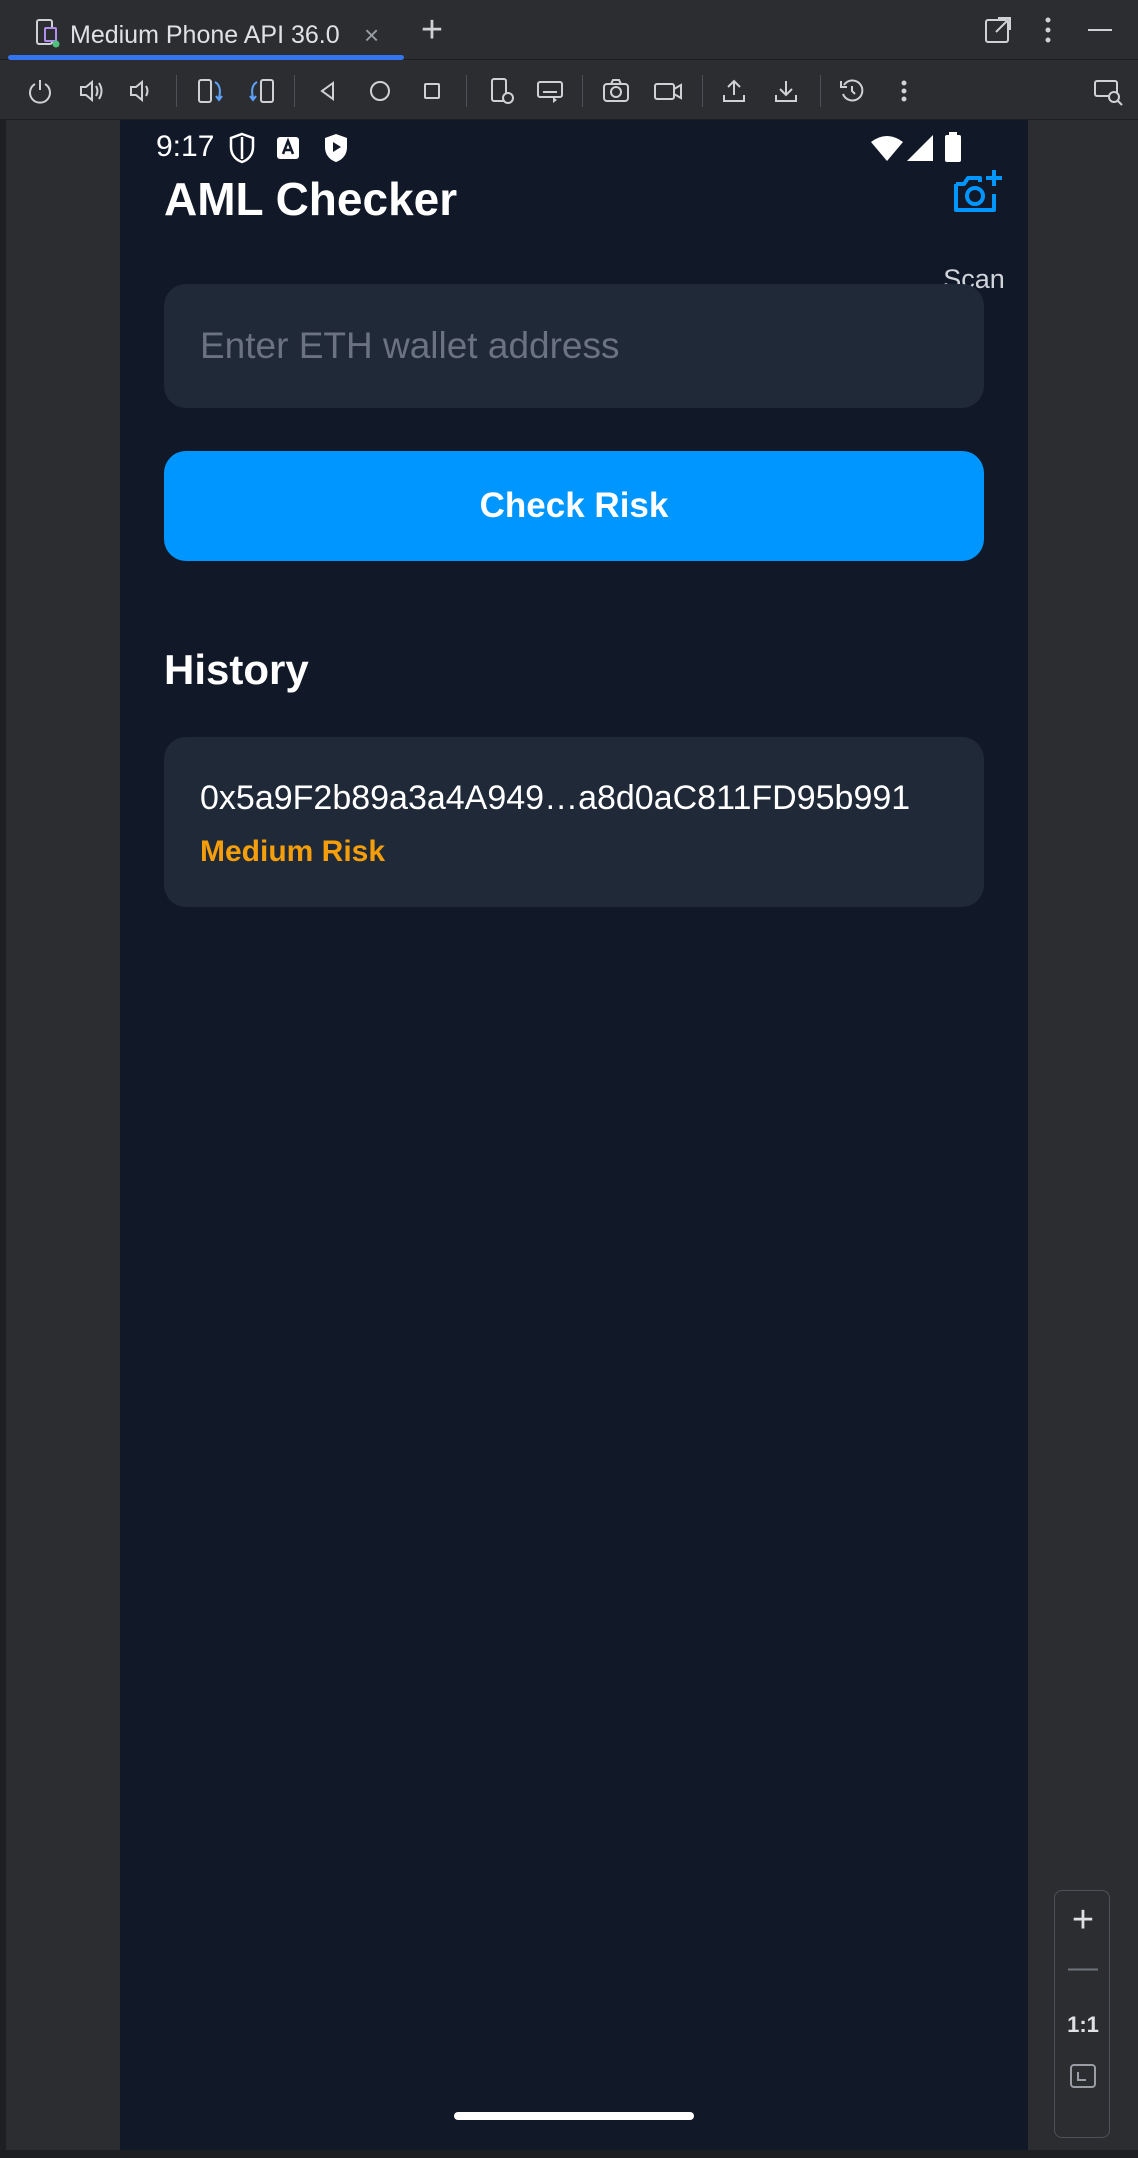 The image size is (1138, 2158). Describe the element at coordinates (550, 91) in the screenshot. I see `keyboard-icon` at that location.